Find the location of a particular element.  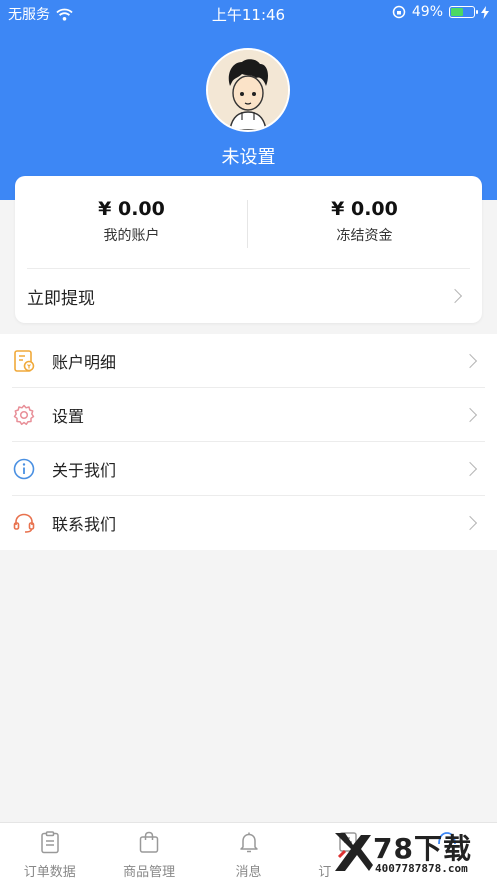

status-bar: 无服务 上午11:46 49% is located at coordinates (248, 13).